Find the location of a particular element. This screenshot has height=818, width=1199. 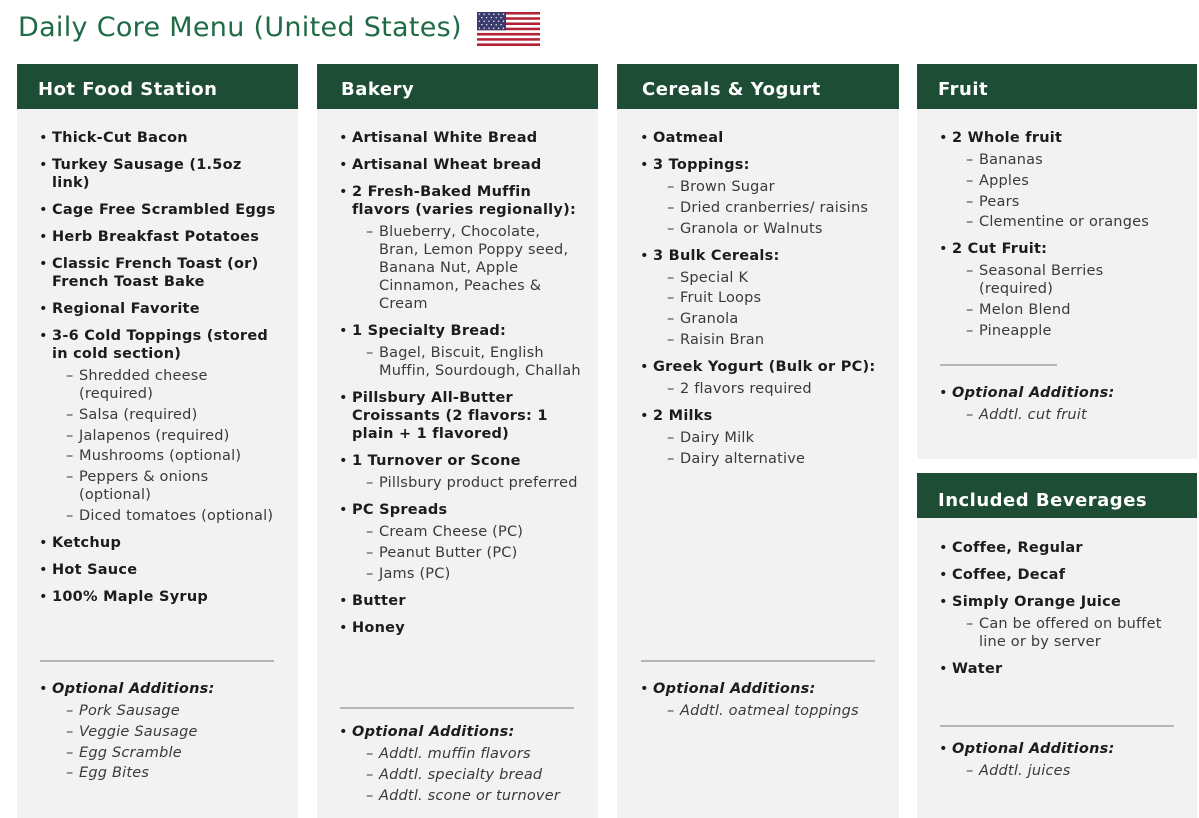

sub-item: Veggie Sausage is located at coordinates (167, 732).